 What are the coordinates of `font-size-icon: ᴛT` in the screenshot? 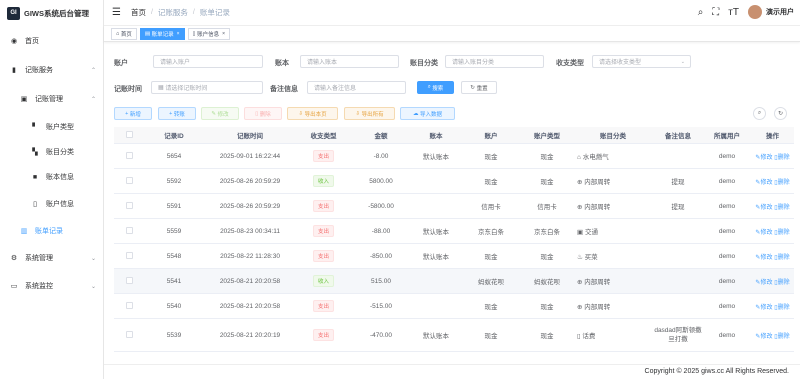 It's located at (733, 12).